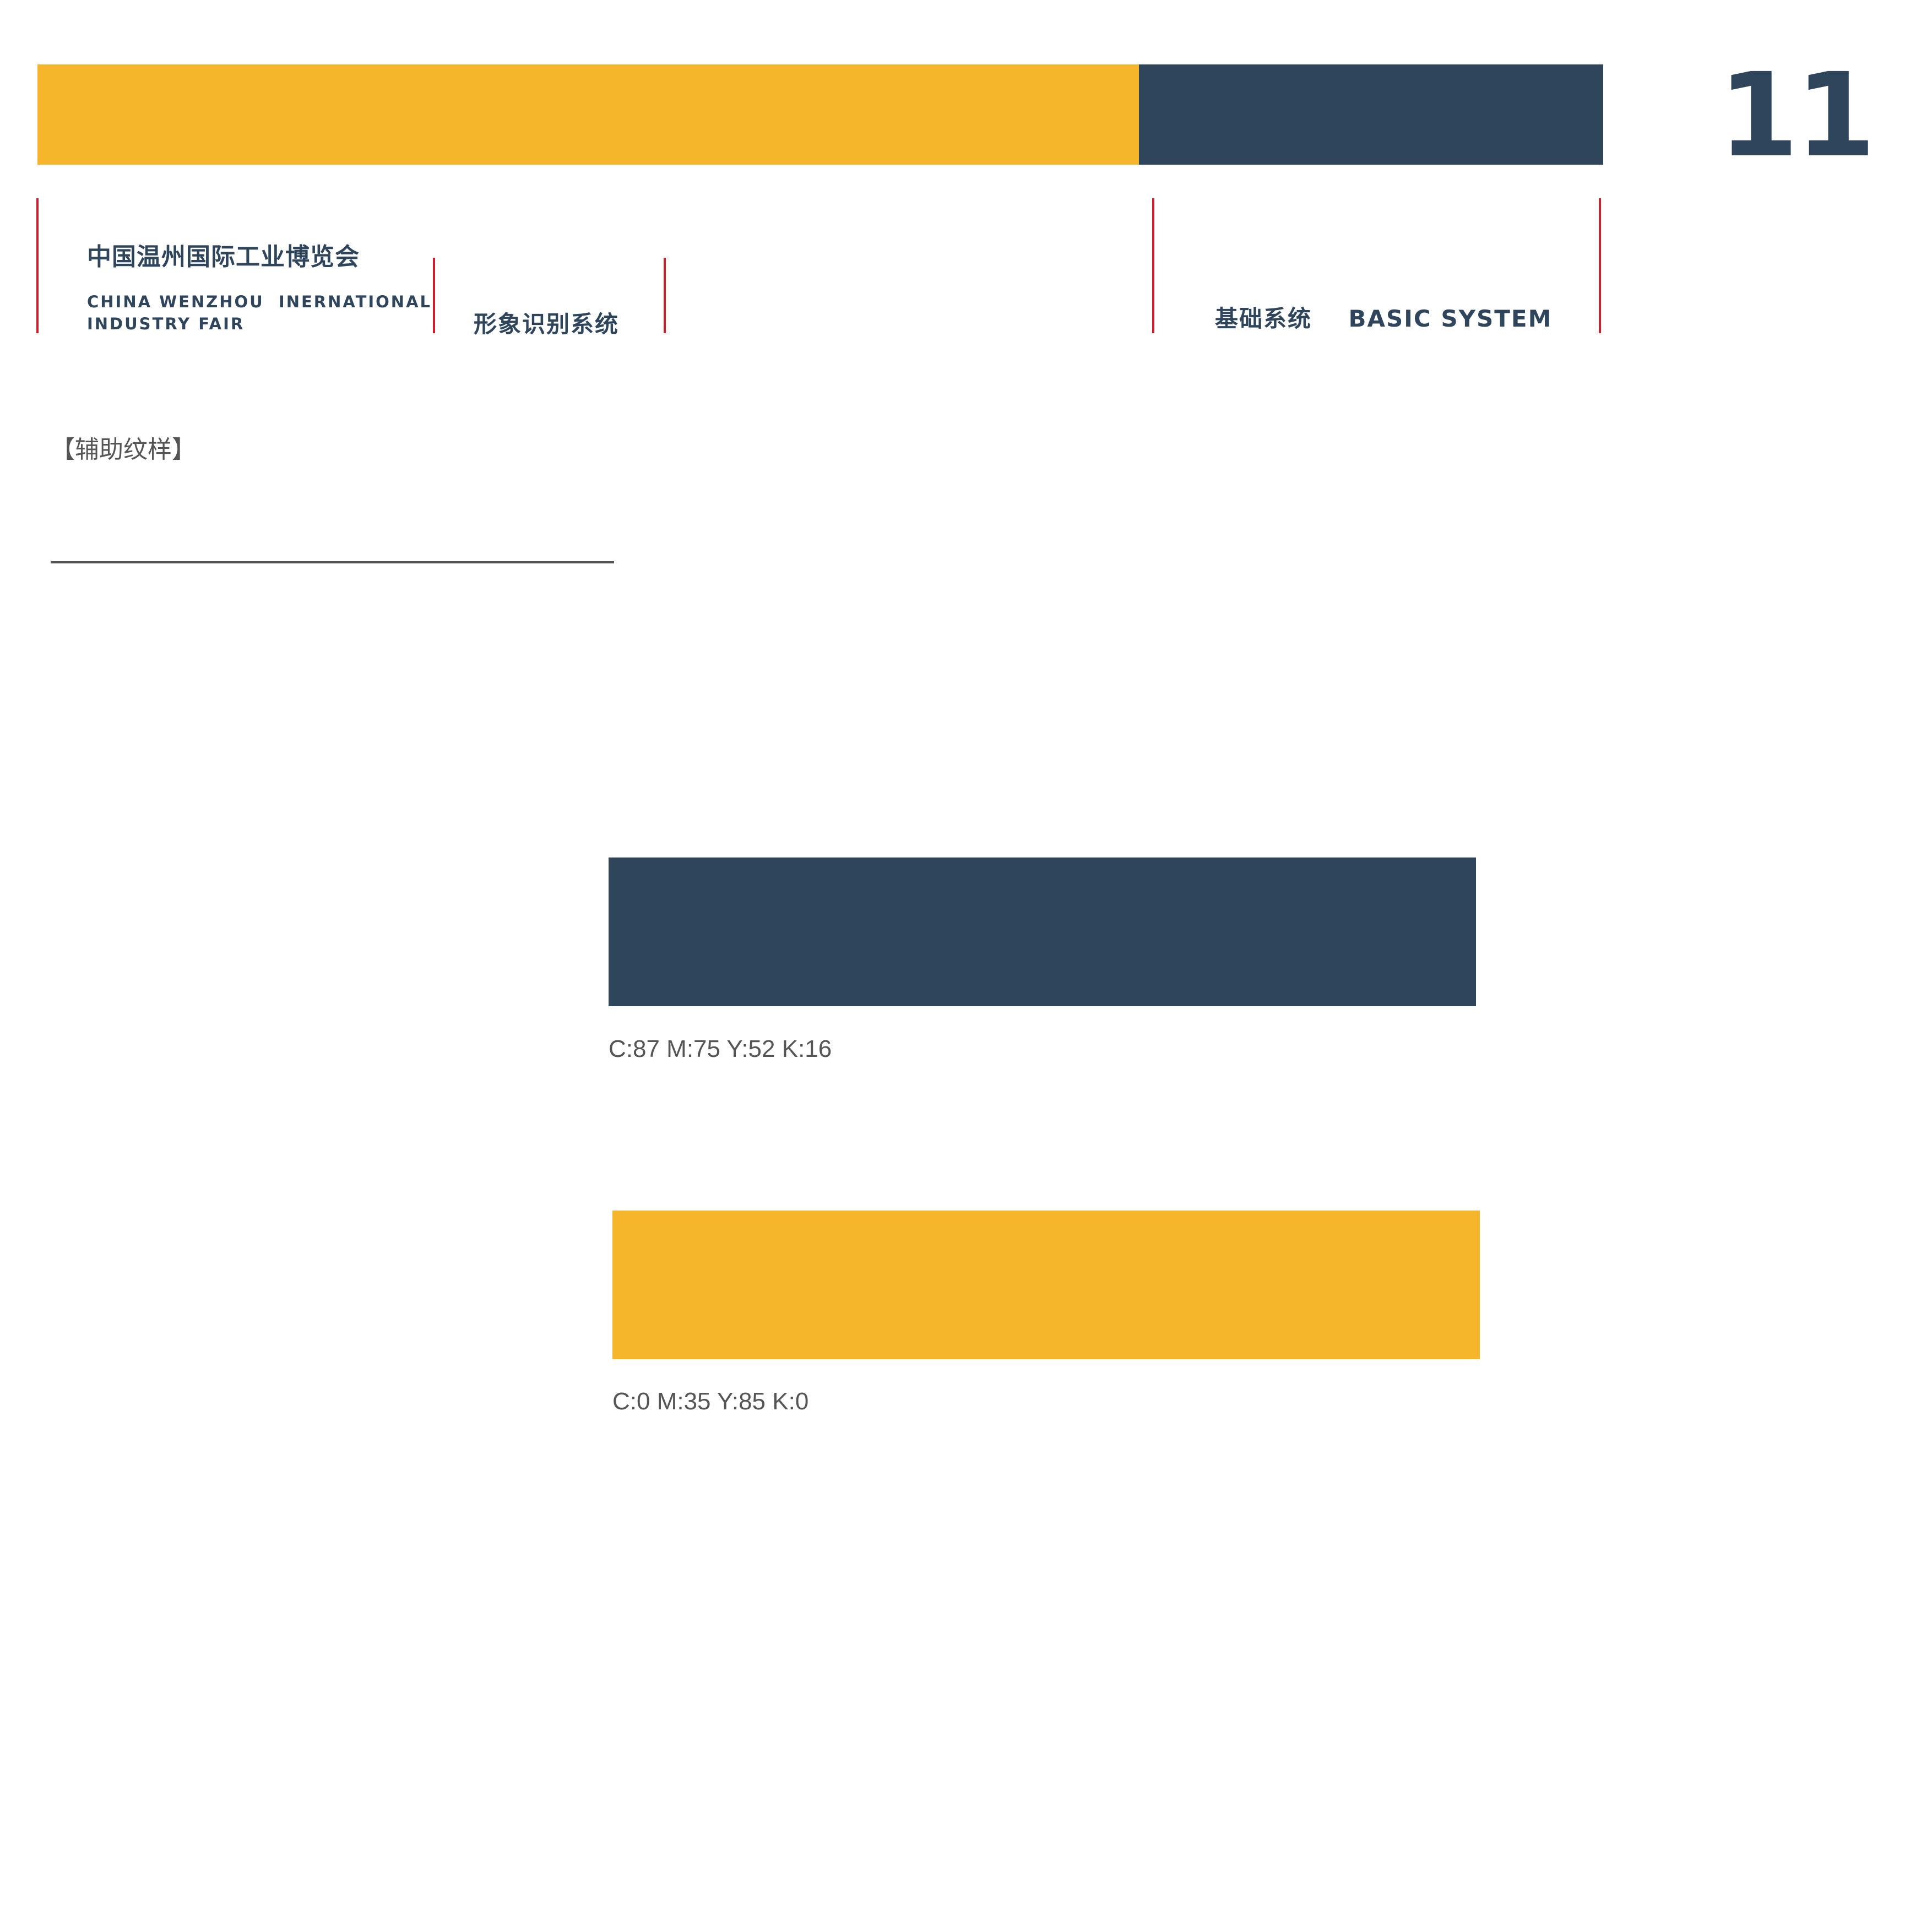 The width and height of the screenshot is (1932, 1932). Describe the element at coordinates (332, 562) in the screenshot. I see `label-underline` at that location.